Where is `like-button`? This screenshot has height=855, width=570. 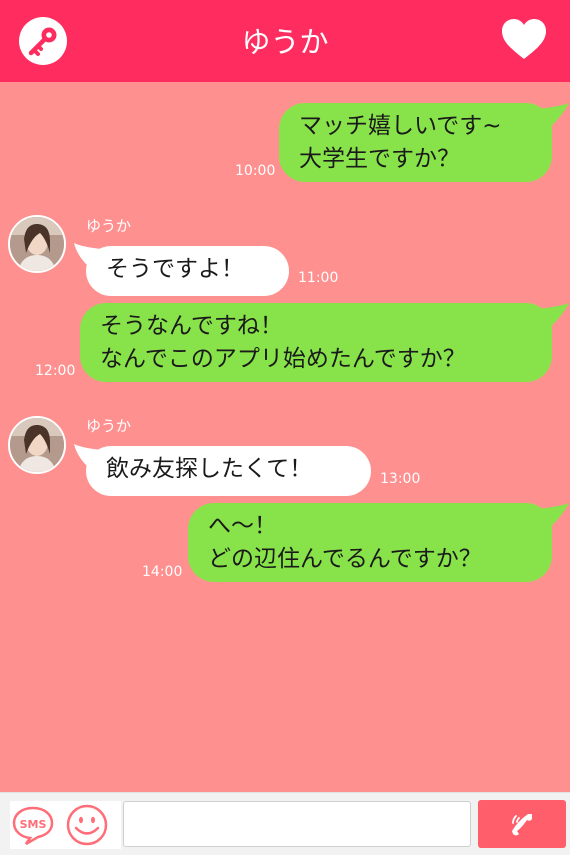 like-button is located at coordinates (524, 40).